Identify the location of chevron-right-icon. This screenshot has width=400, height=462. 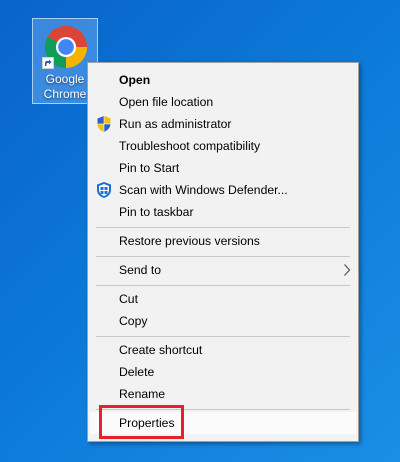
(347, 270).